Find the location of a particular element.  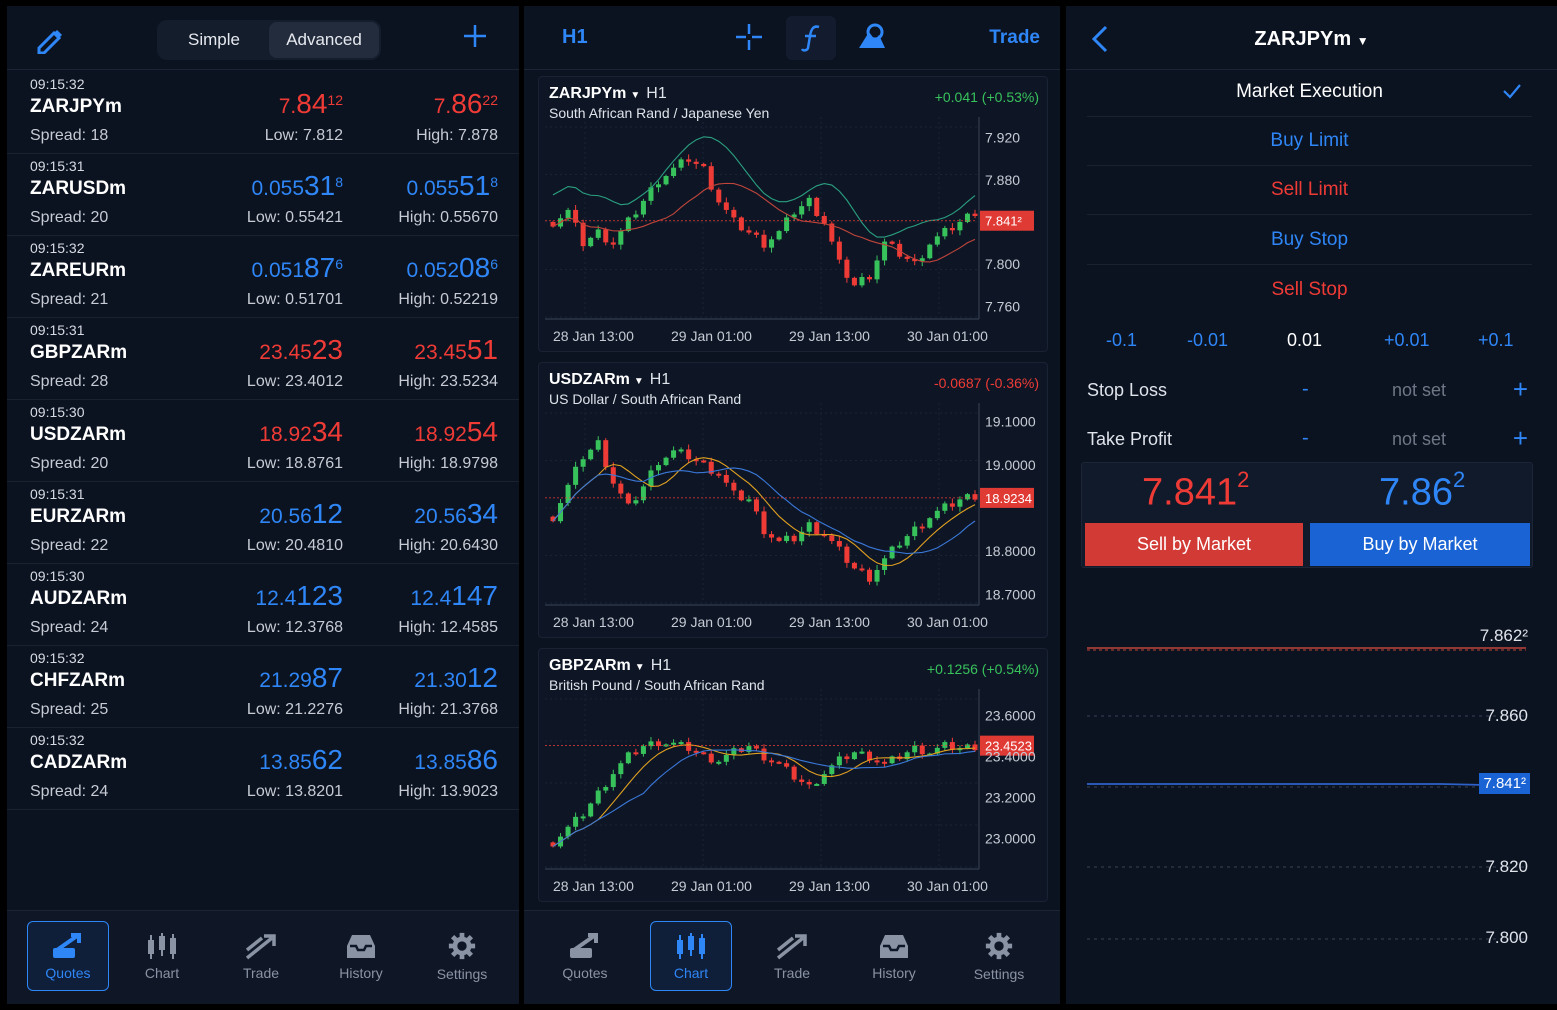

quote-bid: 23.4523 is located at coordinates (301, 350).